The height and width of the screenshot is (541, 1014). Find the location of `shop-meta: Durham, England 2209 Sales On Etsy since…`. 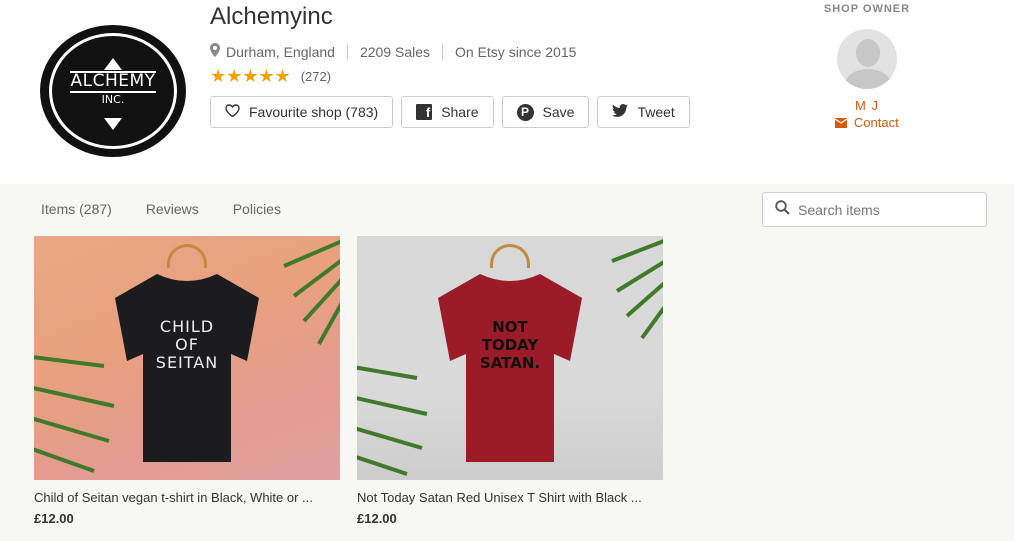

shop-meta: Durham, England 2209 Sales On Etsy since… is located at coordinates (393, 51).